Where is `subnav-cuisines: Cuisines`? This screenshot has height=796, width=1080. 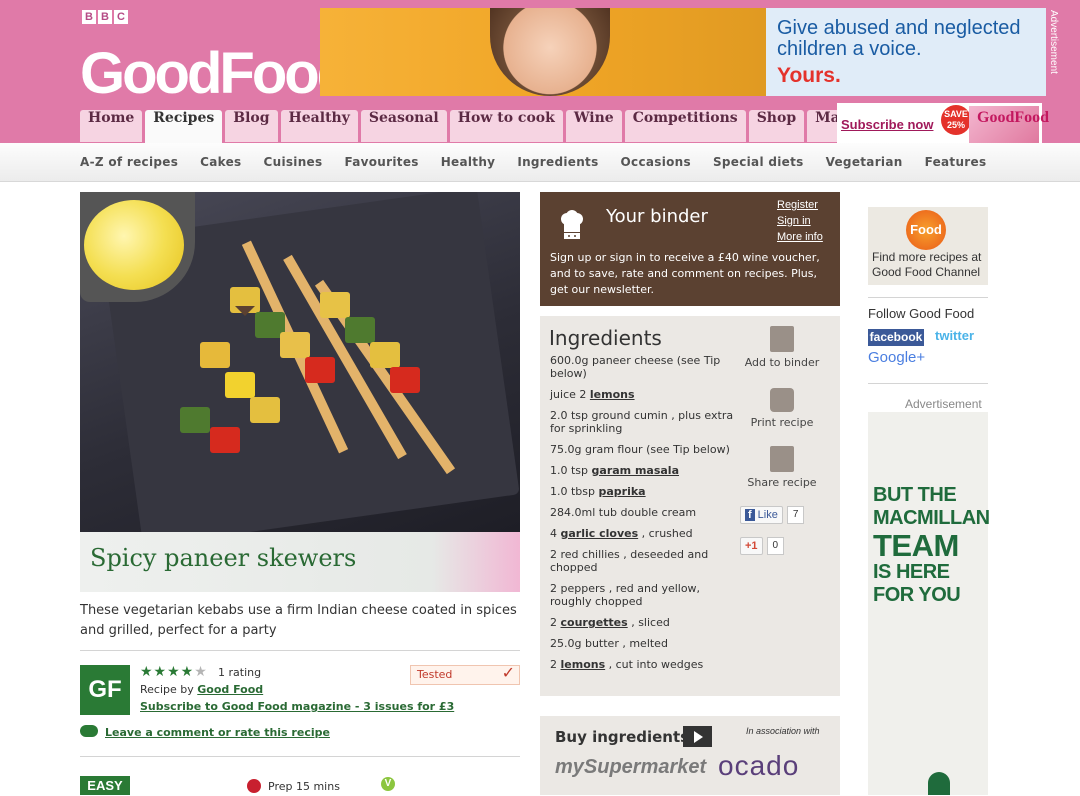 subnav-cuisines: Cuisines is located at coordinates (293, 162).